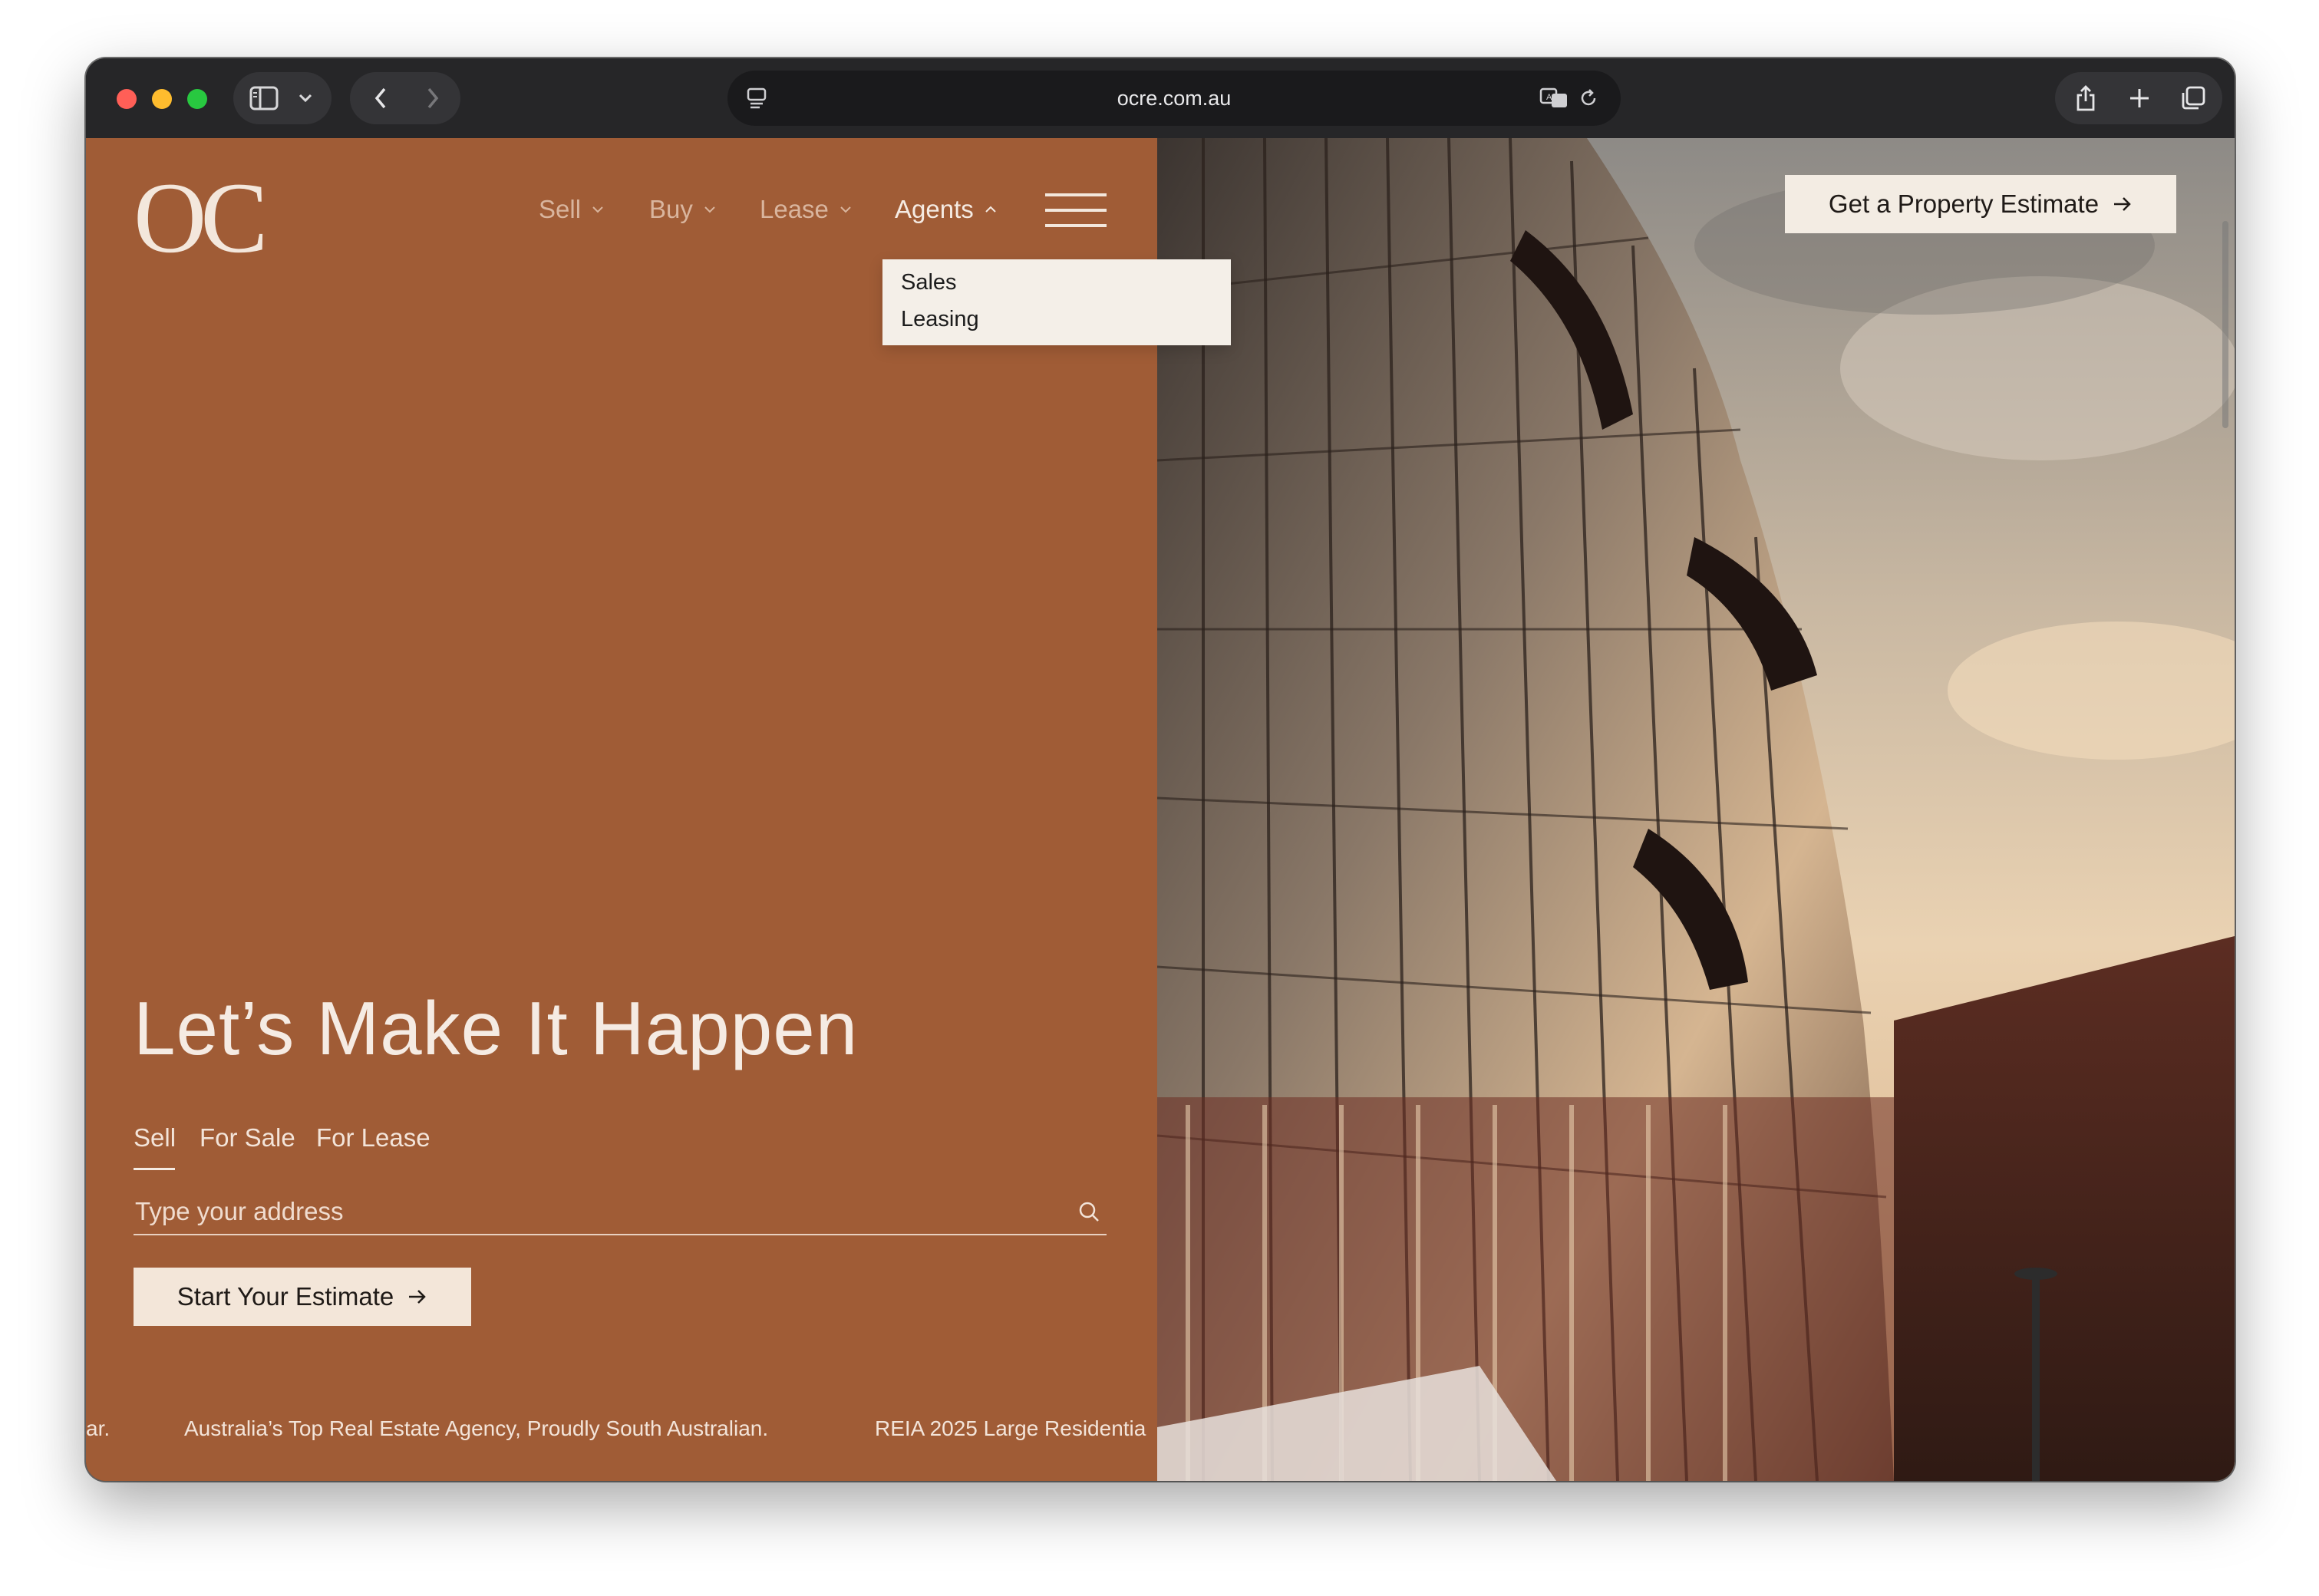  I want to click on address-bar: ocre.com.au A, so click(1174, 99).